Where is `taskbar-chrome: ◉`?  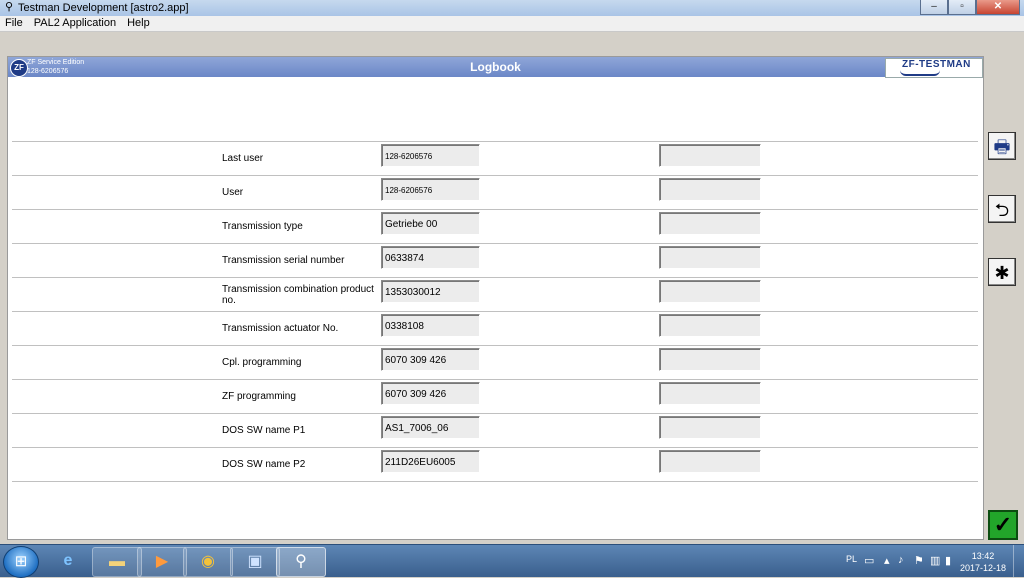 taskbar-chrome: ◉ is located at coordinates (208, 562).